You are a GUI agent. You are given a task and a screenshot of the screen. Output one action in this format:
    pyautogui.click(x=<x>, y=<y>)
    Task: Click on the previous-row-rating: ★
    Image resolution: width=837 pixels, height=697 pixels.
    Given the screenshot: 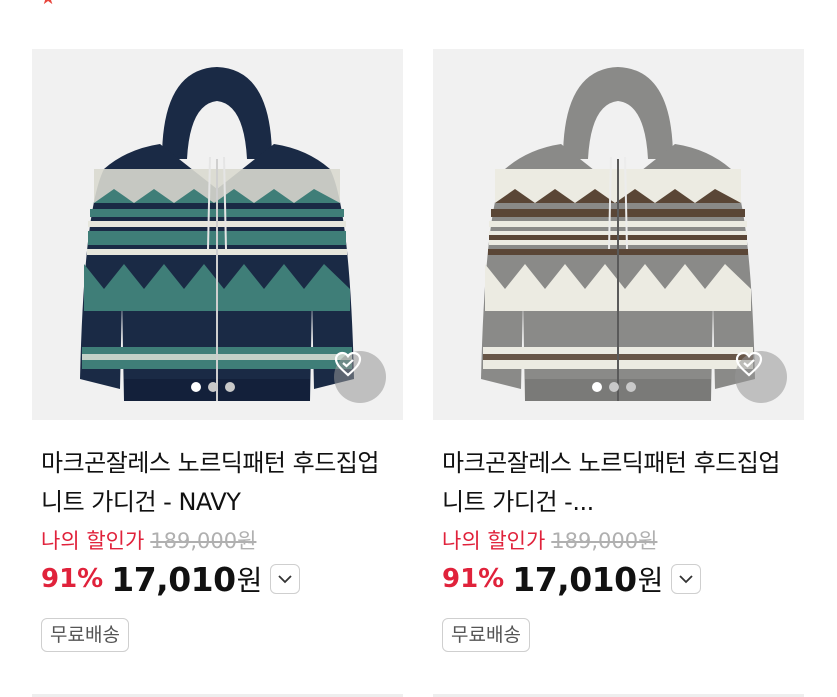 What is the action you would take?
    pyautogui.click(x=120, y=4)
    